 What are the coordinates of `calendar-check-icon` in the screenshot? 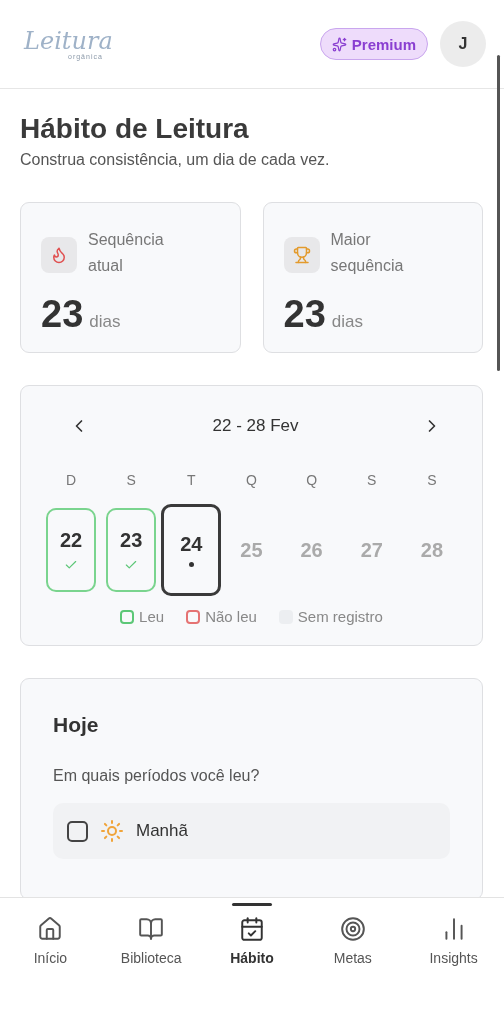 It's located at (252, 929).